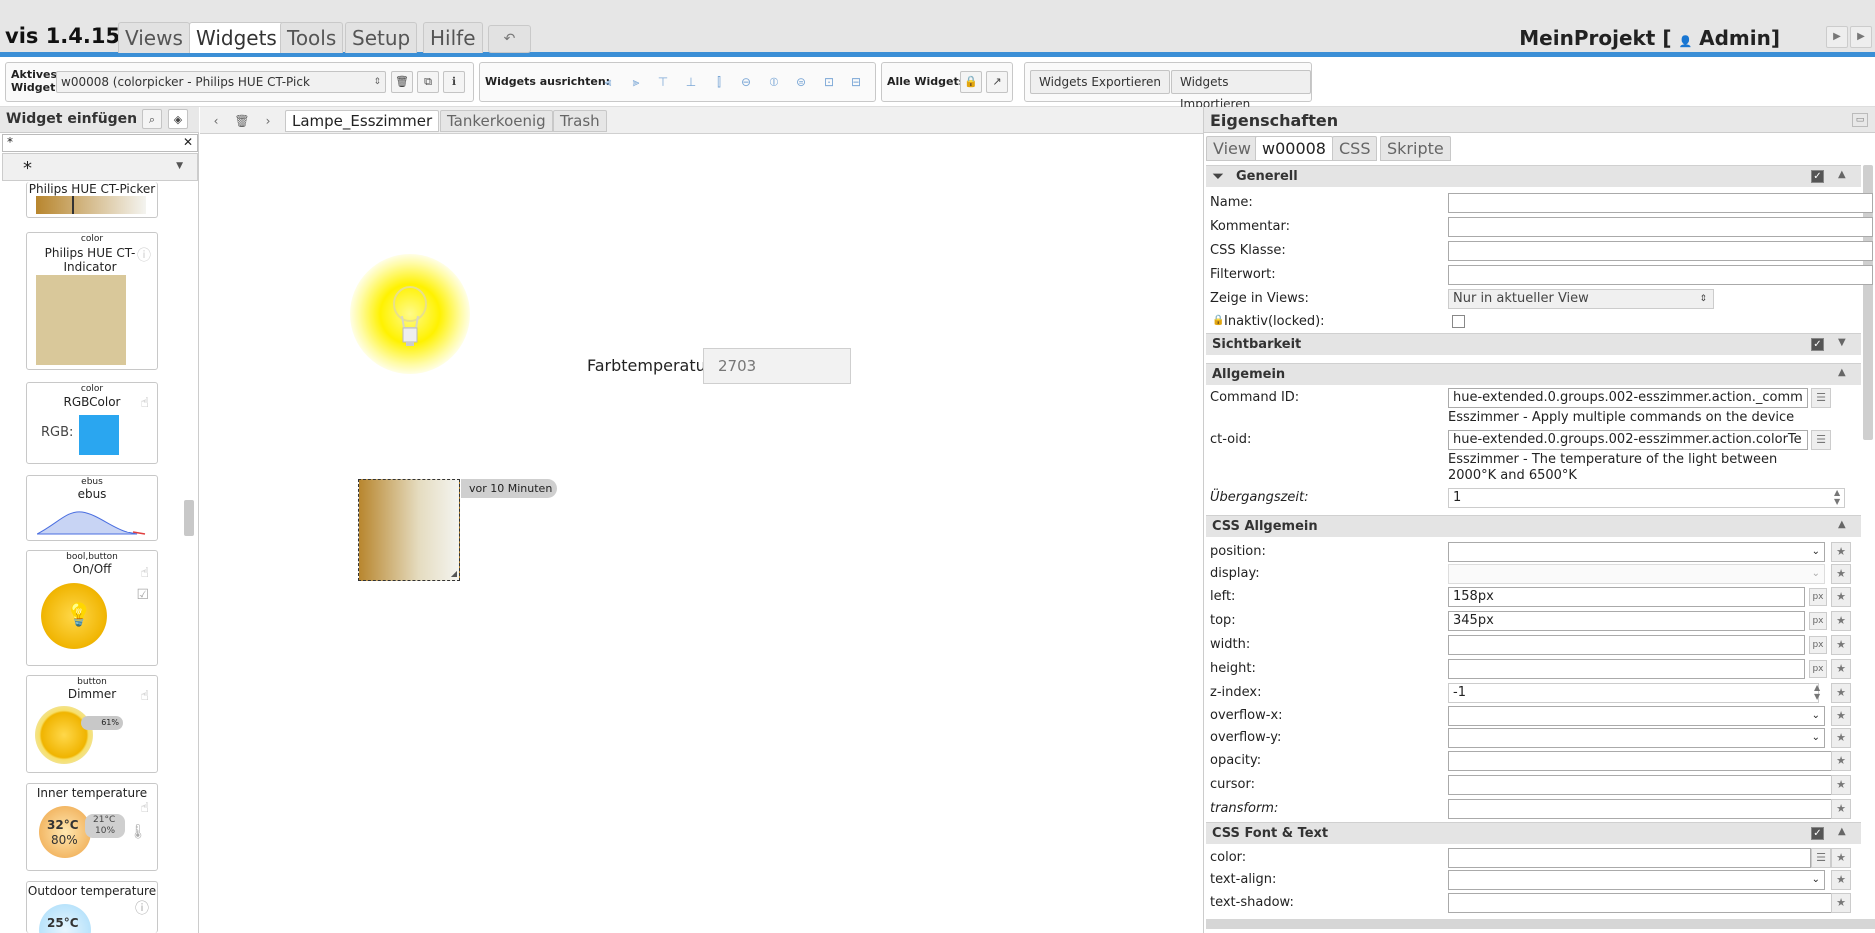 The height and width of the screenshot is (933, 1875). I want to click on select-id-icon: ☰, so click(1821, 440).